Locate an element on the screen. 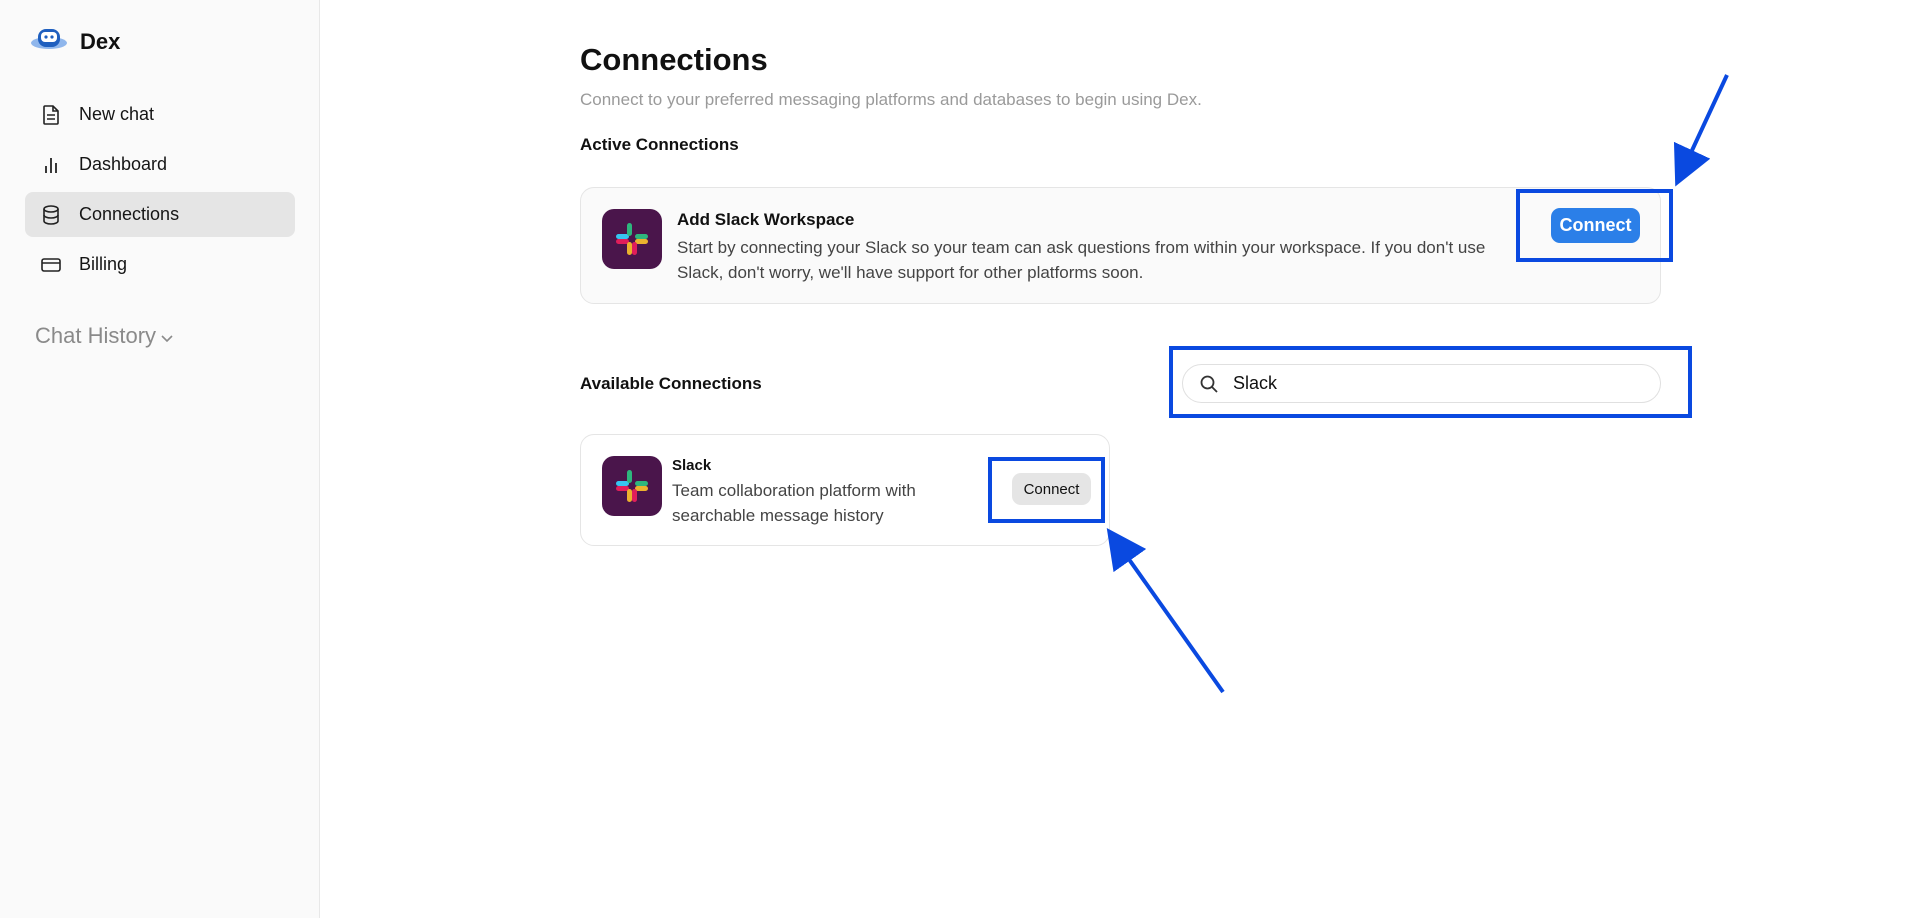 The height and width of the screenshot is (918, 1919). highlight-box-connect is located at coordinates (1594, 225).